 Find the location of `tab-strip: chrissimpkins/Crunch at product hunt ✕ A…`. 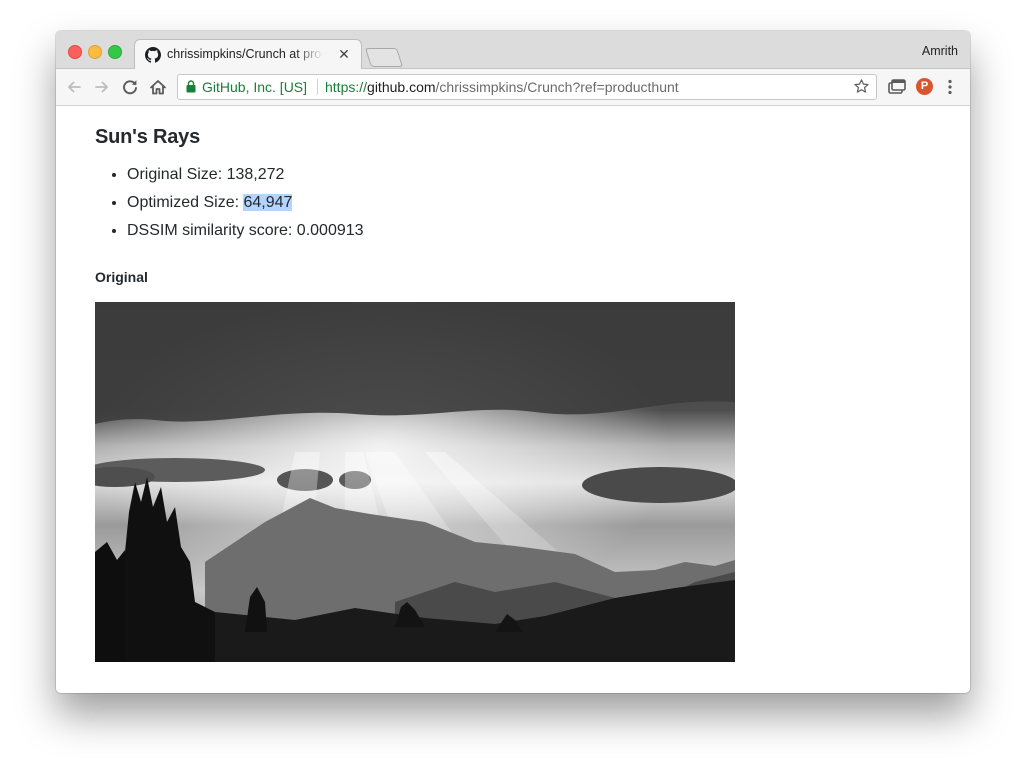

tab-strip: chrissimpkins/Crunch at product hunt ✕ A… is located at coordinates (513, 50).